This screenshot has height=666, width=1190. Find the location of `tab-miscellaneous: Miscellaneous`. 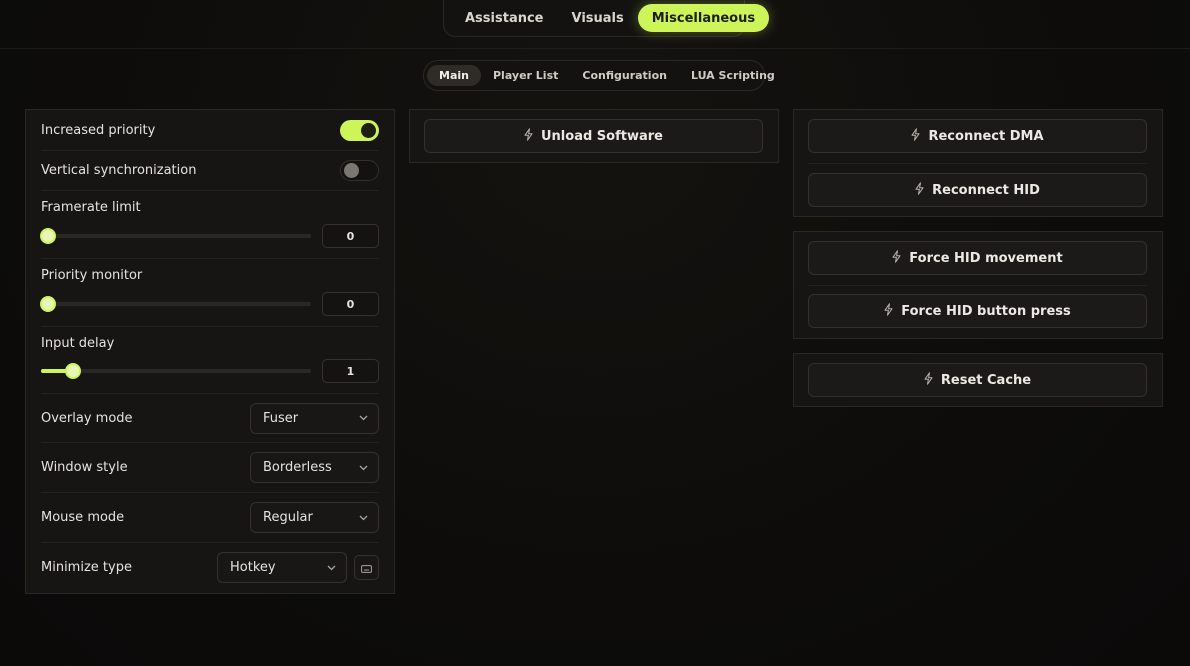

tab-miscellaneous: Miscellaneous is located at coordinates (703, 18).